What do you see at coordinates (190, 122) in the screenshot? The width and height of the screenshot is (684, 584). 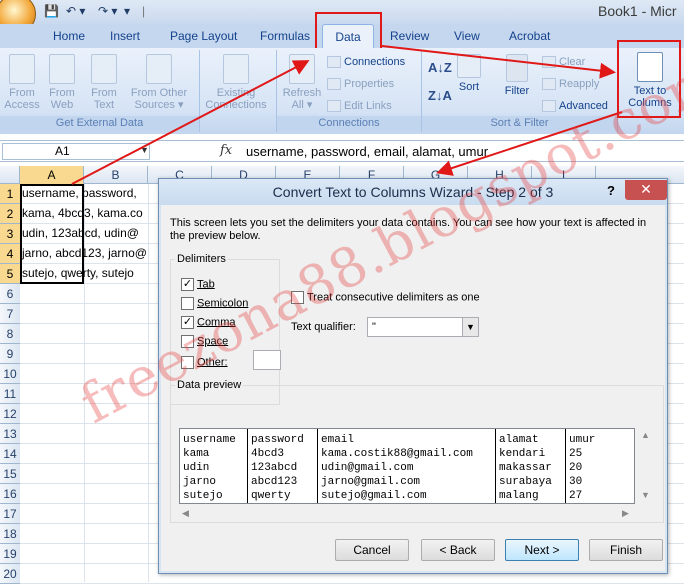 I see `arrow-to-from-text` at bounding box center [190, 122].